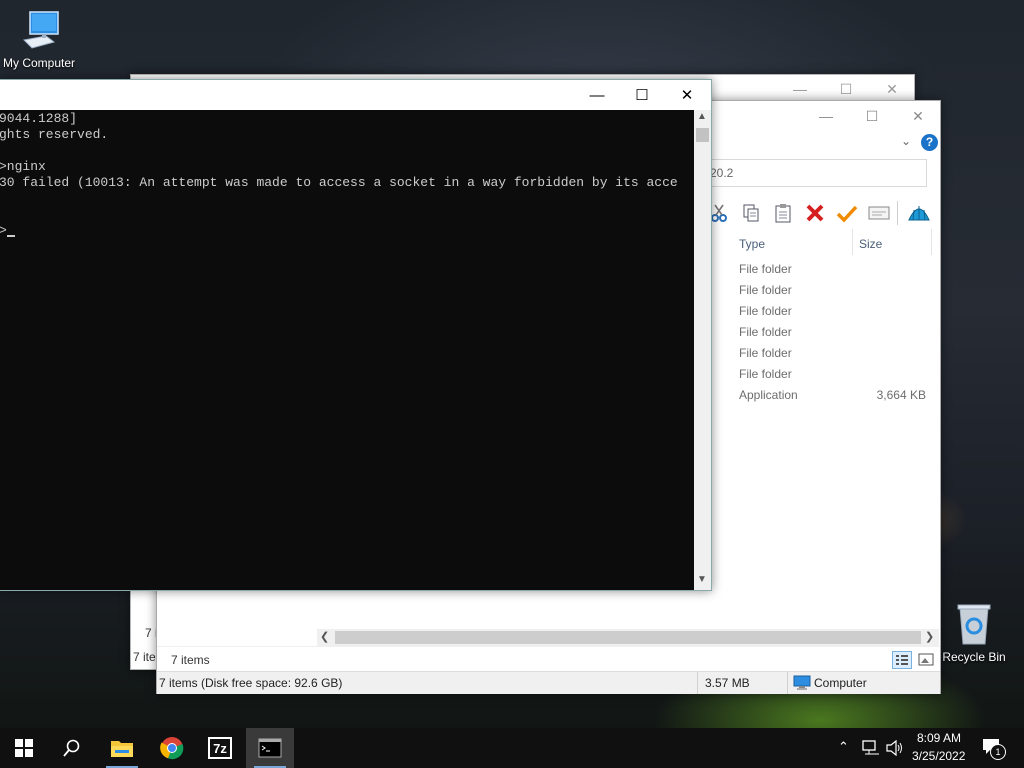  What do you see at coordinates (815, 213) in the screenshot?
I see `delete-icon` at bounding box center [815, 213].